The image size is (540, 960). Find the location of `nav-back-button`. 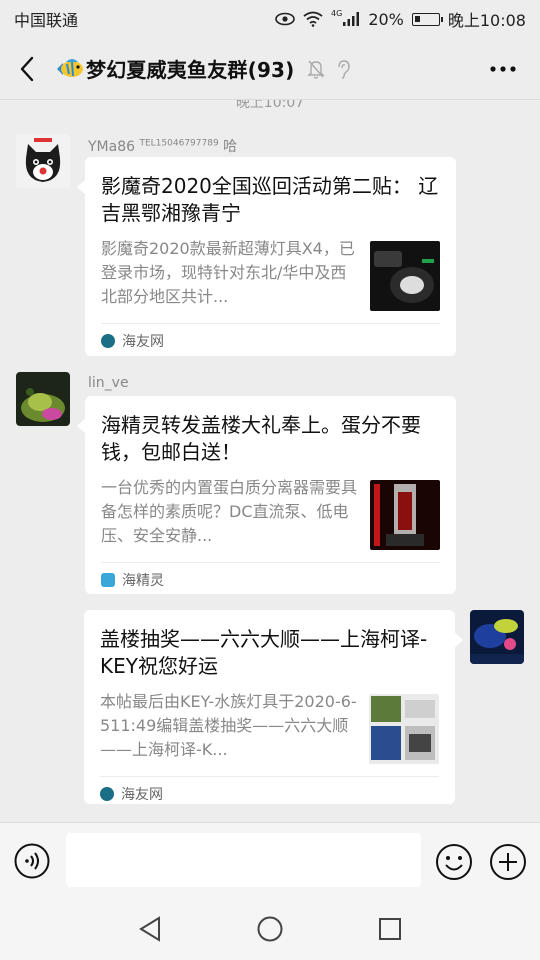

nav-back-button is located at coordinates (150, 929).